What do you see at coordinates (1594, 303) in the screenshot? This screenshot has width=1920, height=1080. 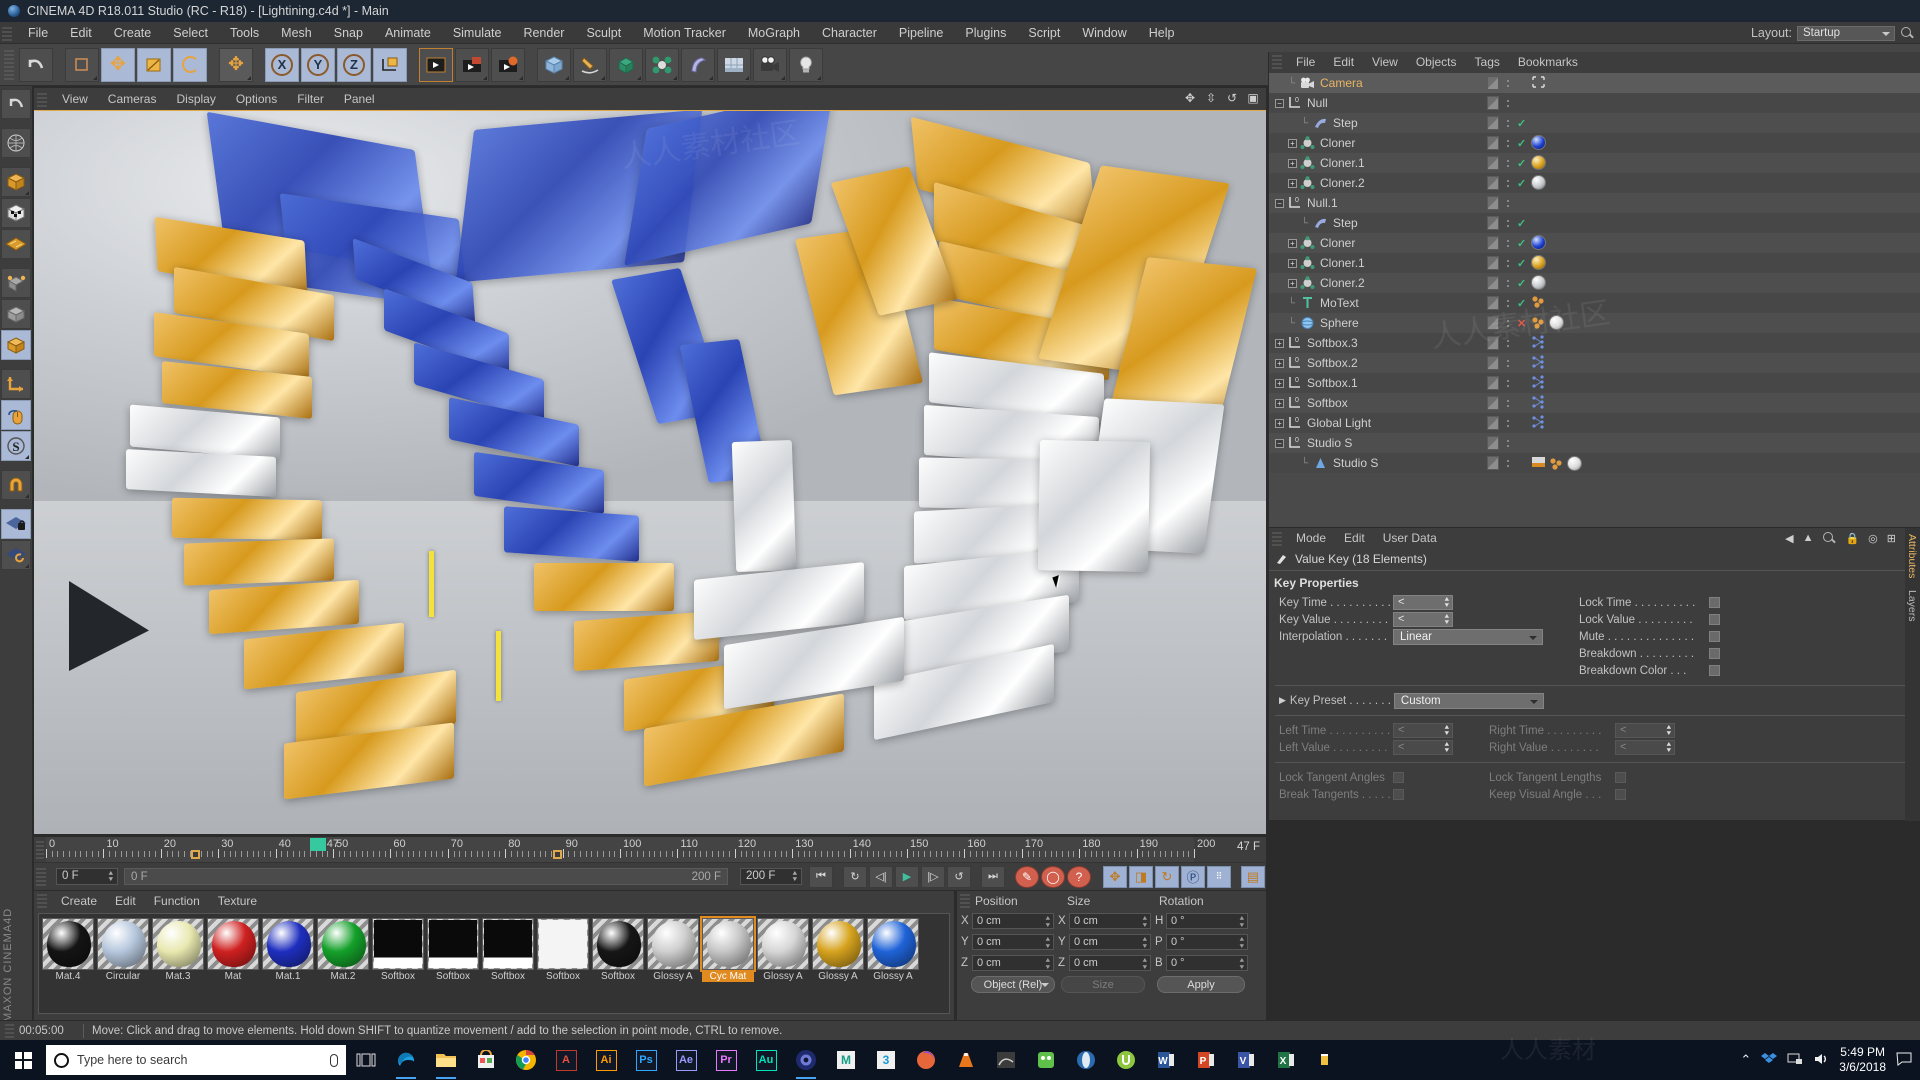 I see `object-row: └ MoText ✓` at bounding box center [1594, 303].